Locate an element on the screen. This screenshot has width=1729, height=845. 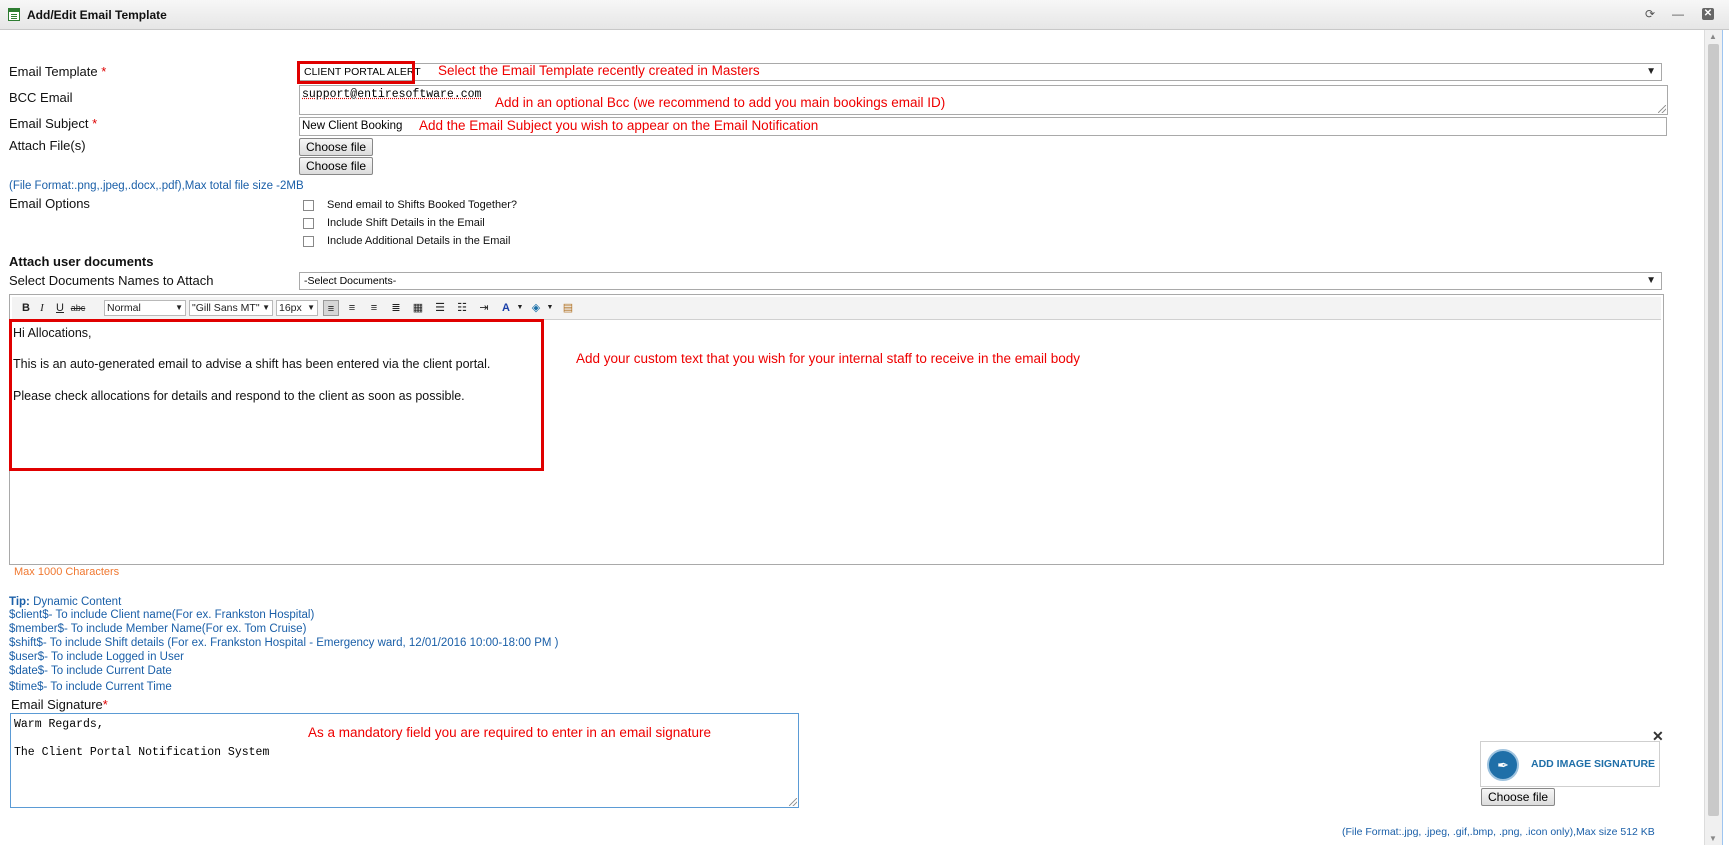
email-subject-value: New Client Booking is located at coordinates (352, 126).